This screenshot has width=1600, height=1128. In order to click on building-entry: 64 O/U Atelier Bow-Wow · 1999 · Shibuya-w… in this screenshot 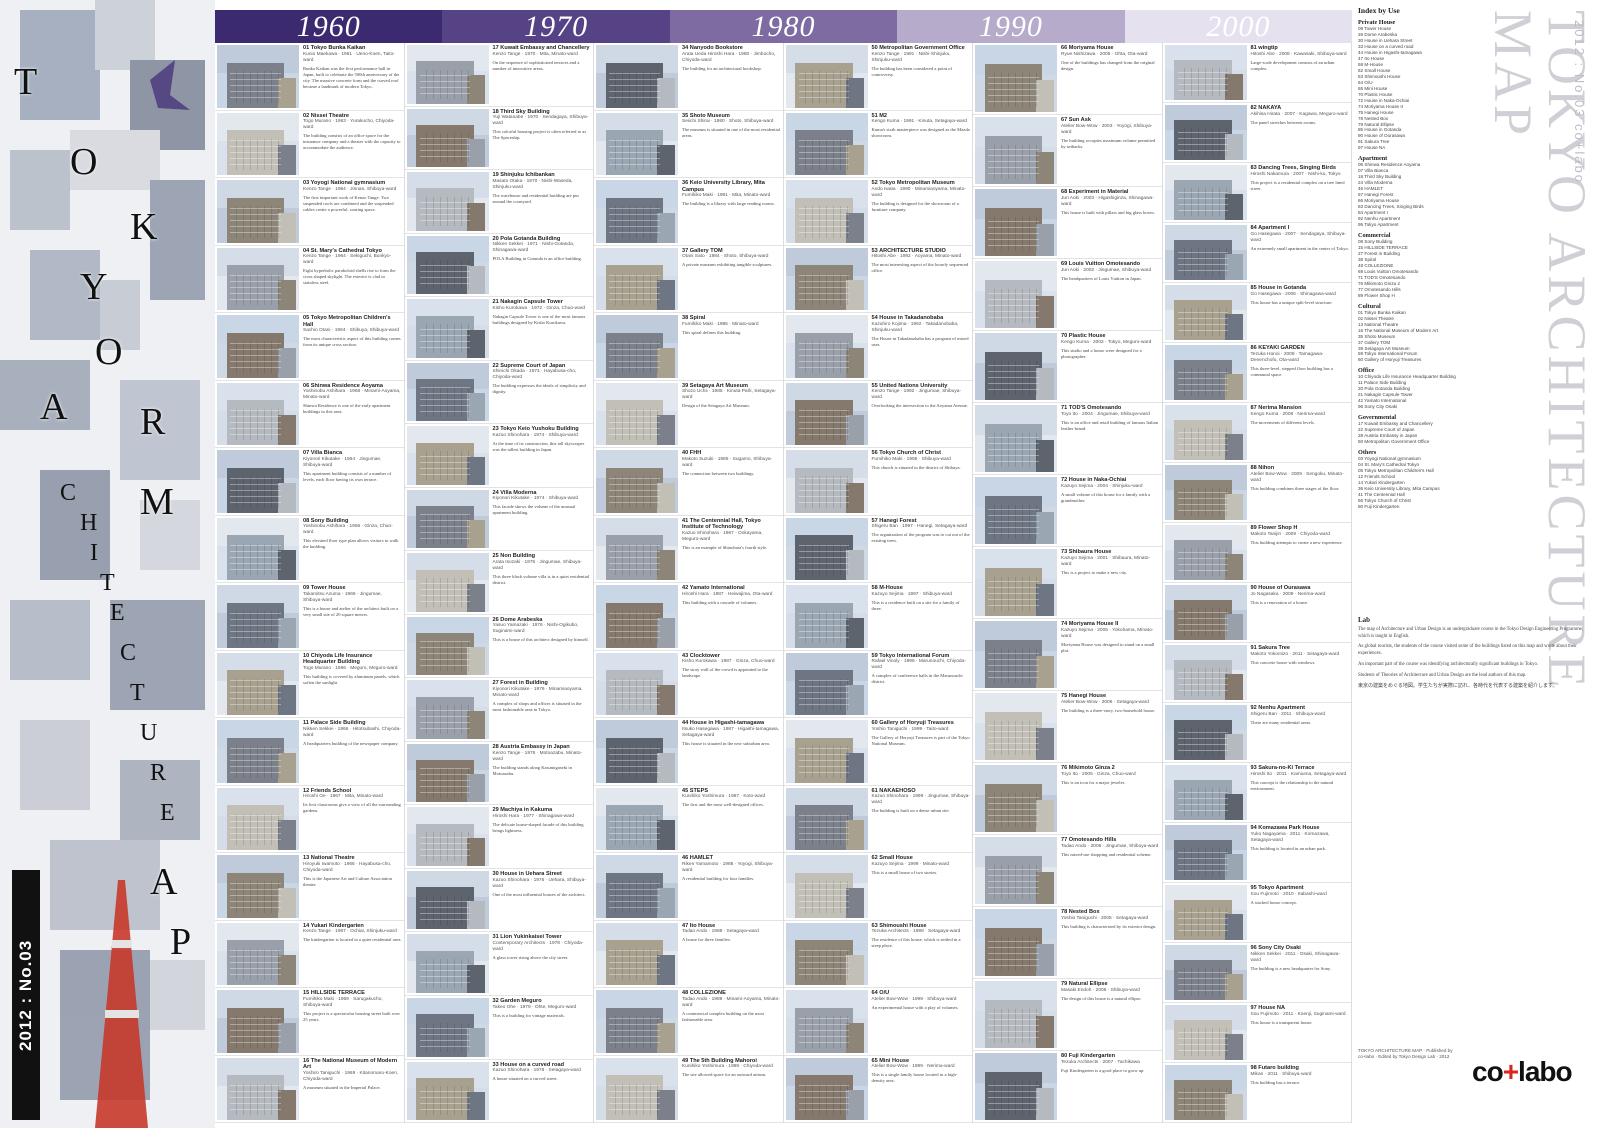, I will do `click(877, 1022)`.